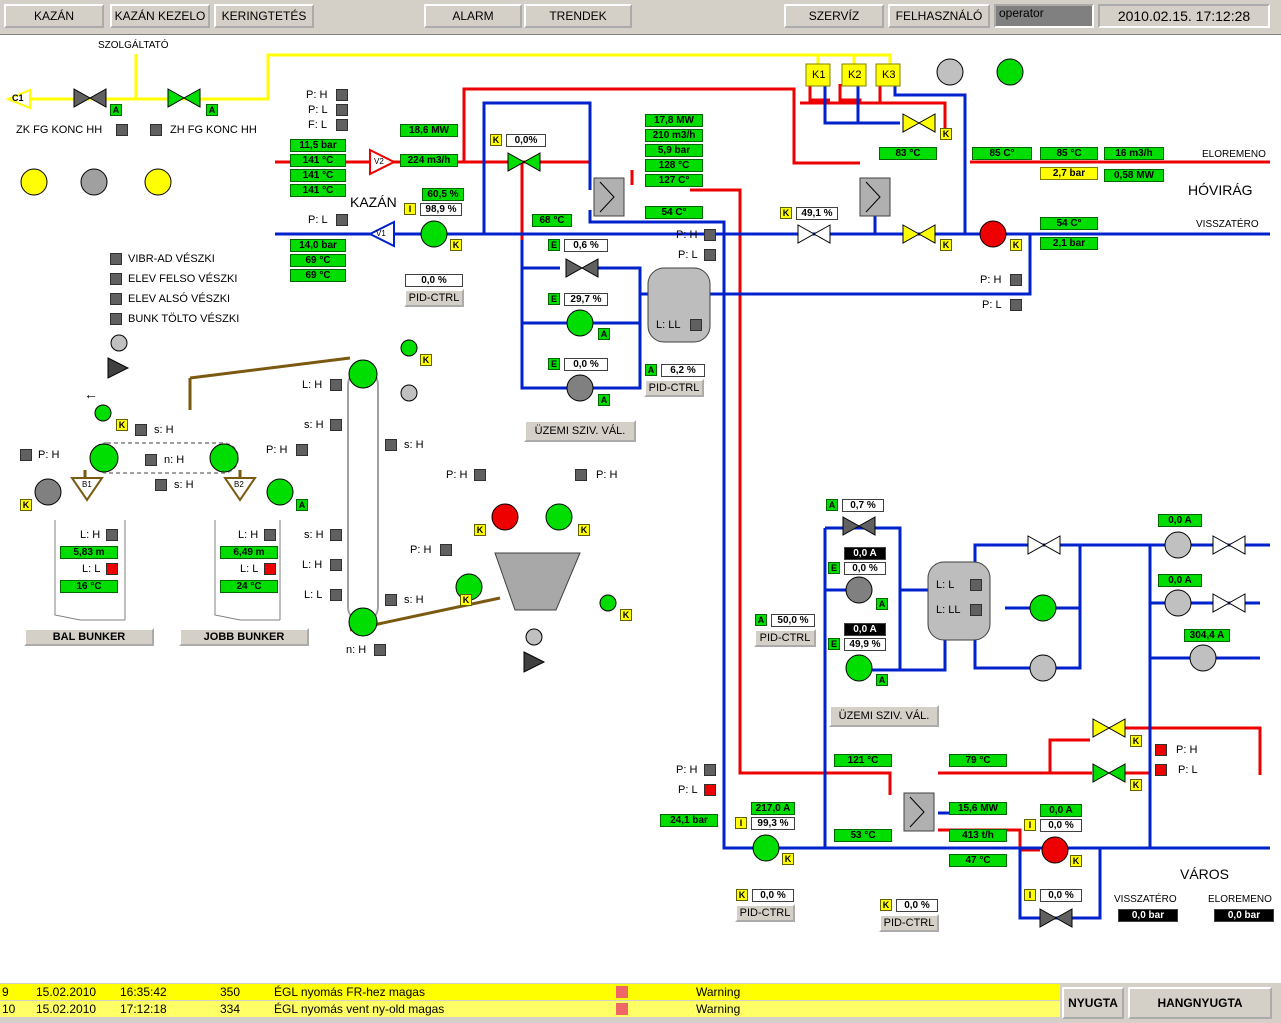  What do you see at coordinates (314, 425) in the screenshot?
I see `elev-sh-label: s: H` at bounding box center [314, 425].